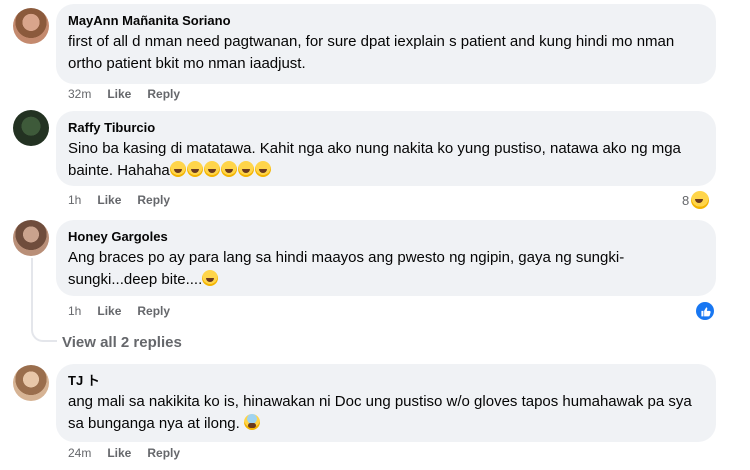 This screenshot has height=470, width=750. I want to click on comment-time: 24m, so click(79, 453).